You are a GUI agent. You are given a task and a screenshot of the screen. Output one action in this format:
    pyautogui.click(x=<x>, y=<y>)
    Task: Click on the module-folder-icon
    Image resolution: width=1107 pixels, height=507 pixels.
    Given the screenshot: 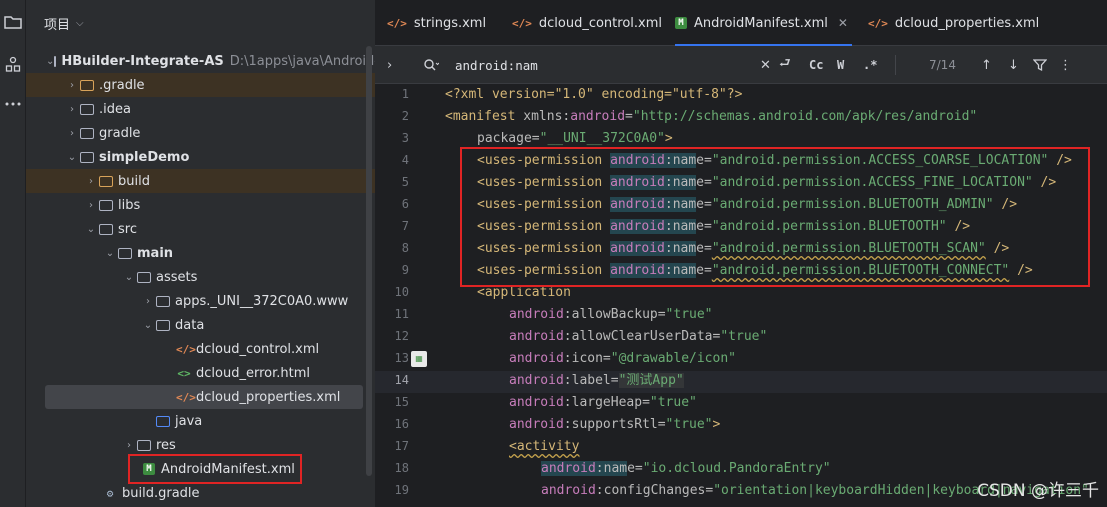 What is the action you would take?
    pyautogui.click(x=87, y=157)
    